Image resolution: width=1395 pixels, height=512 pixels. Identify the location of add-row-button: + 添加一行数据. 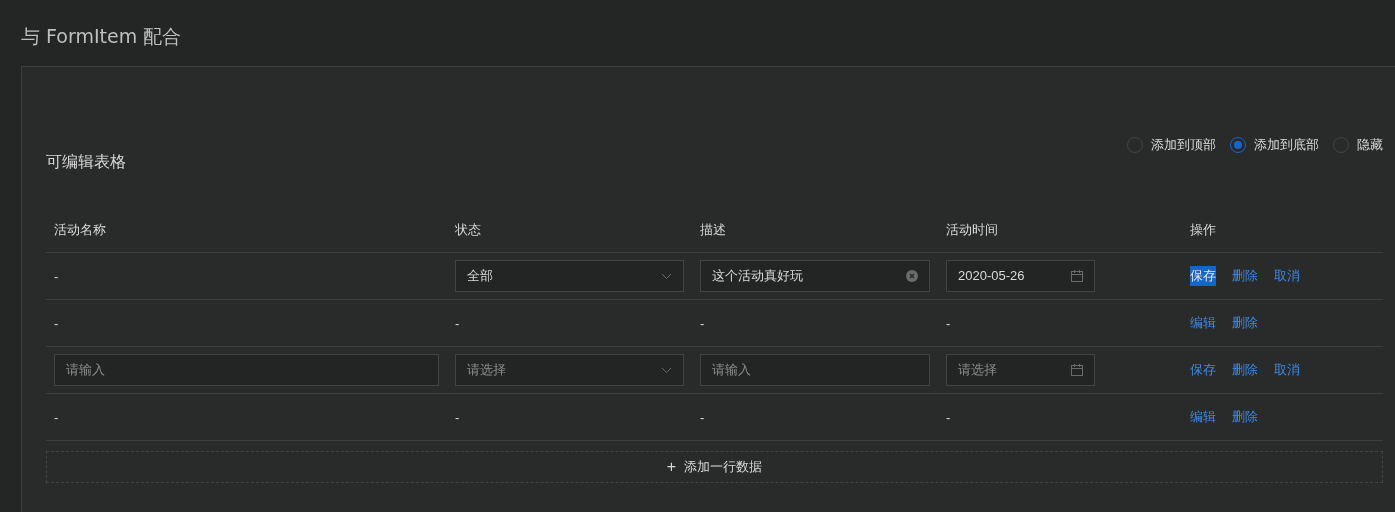
(714, 467).